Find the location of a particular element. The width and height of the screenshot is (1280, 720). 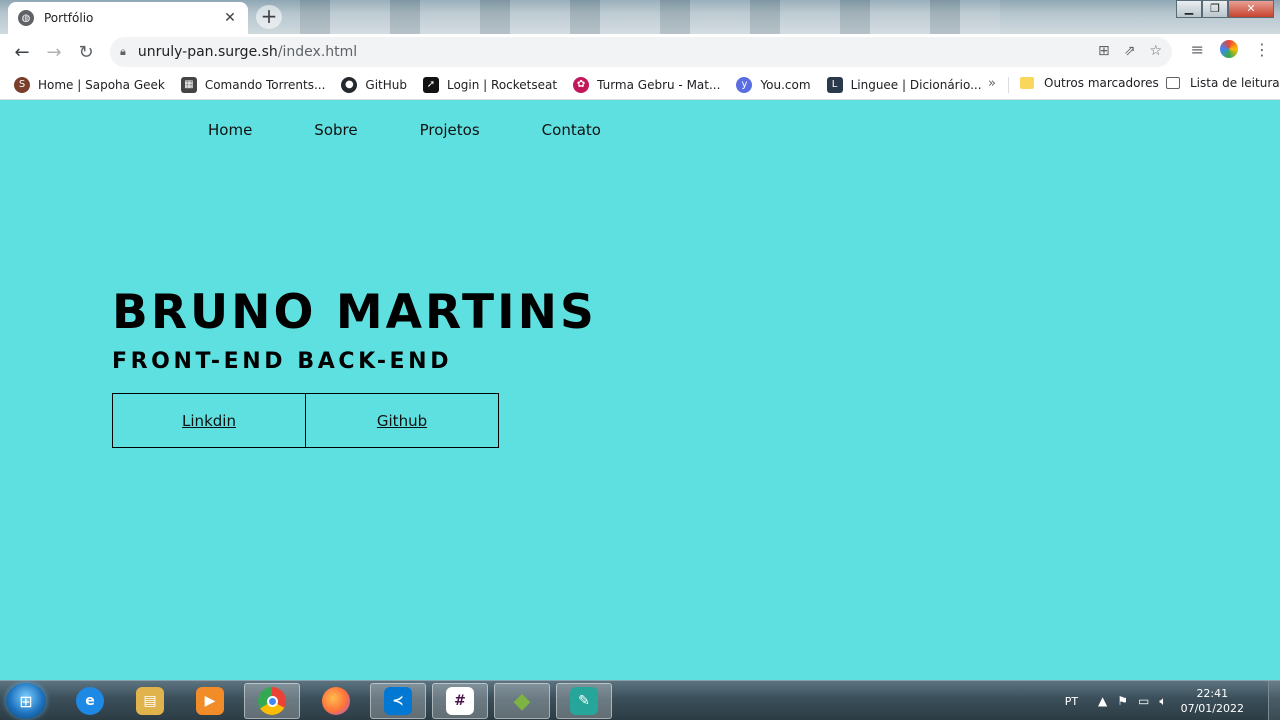

linkedin-button: Linkdin is located at coordinates (209, 420).